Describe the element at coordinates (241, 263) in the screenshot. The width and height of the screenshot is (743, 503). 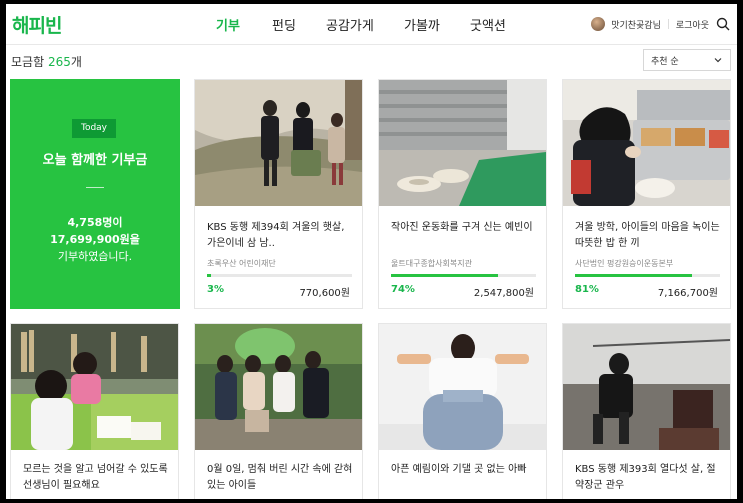
I see `card-organization: 초록우산 어린이재단` at that location.